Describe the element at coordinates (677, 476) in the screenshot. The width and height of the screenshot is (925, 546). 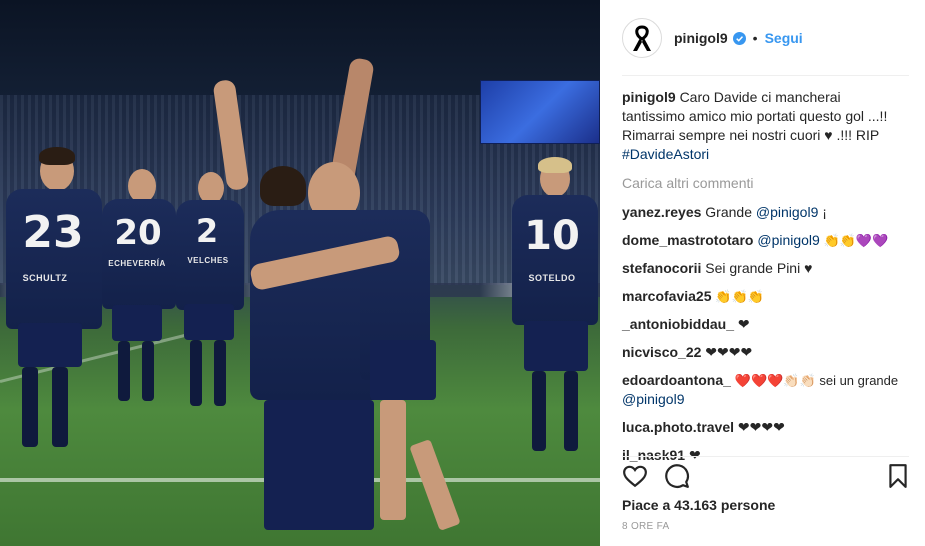
I see `comment-icon` at that location.